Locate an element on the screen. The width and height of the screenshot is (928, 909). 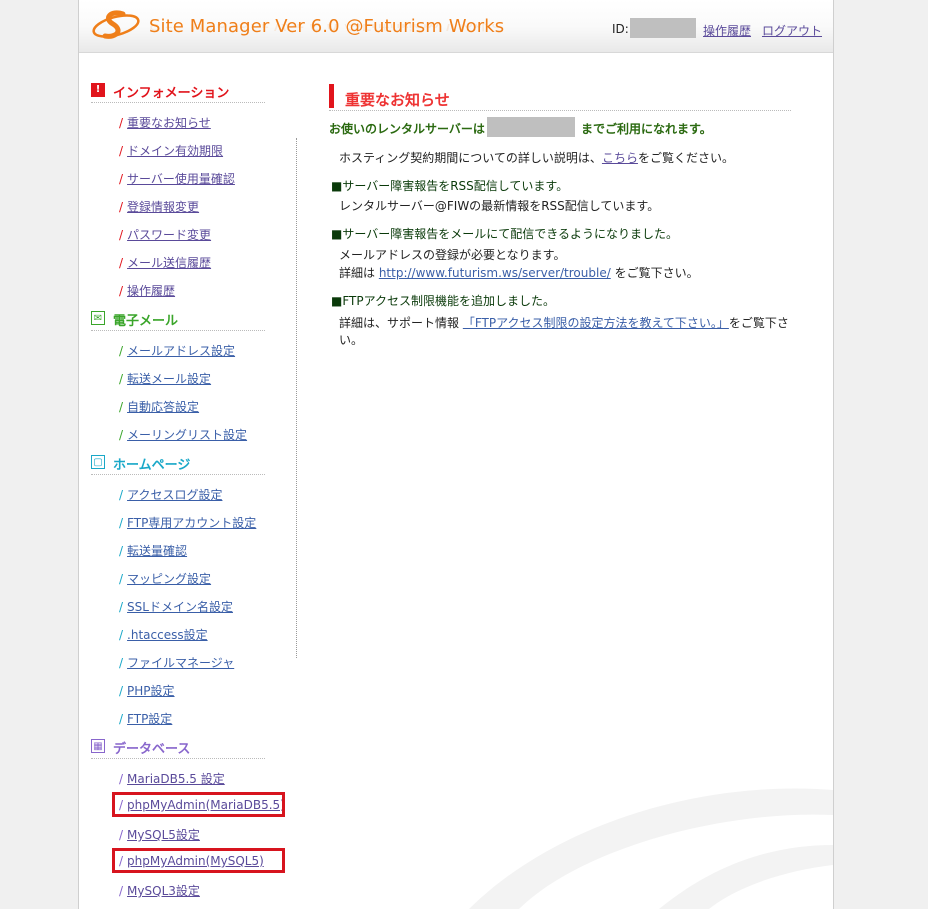
notice-heading-text: 重要なお知らせ is located at coordinates (397, 100).